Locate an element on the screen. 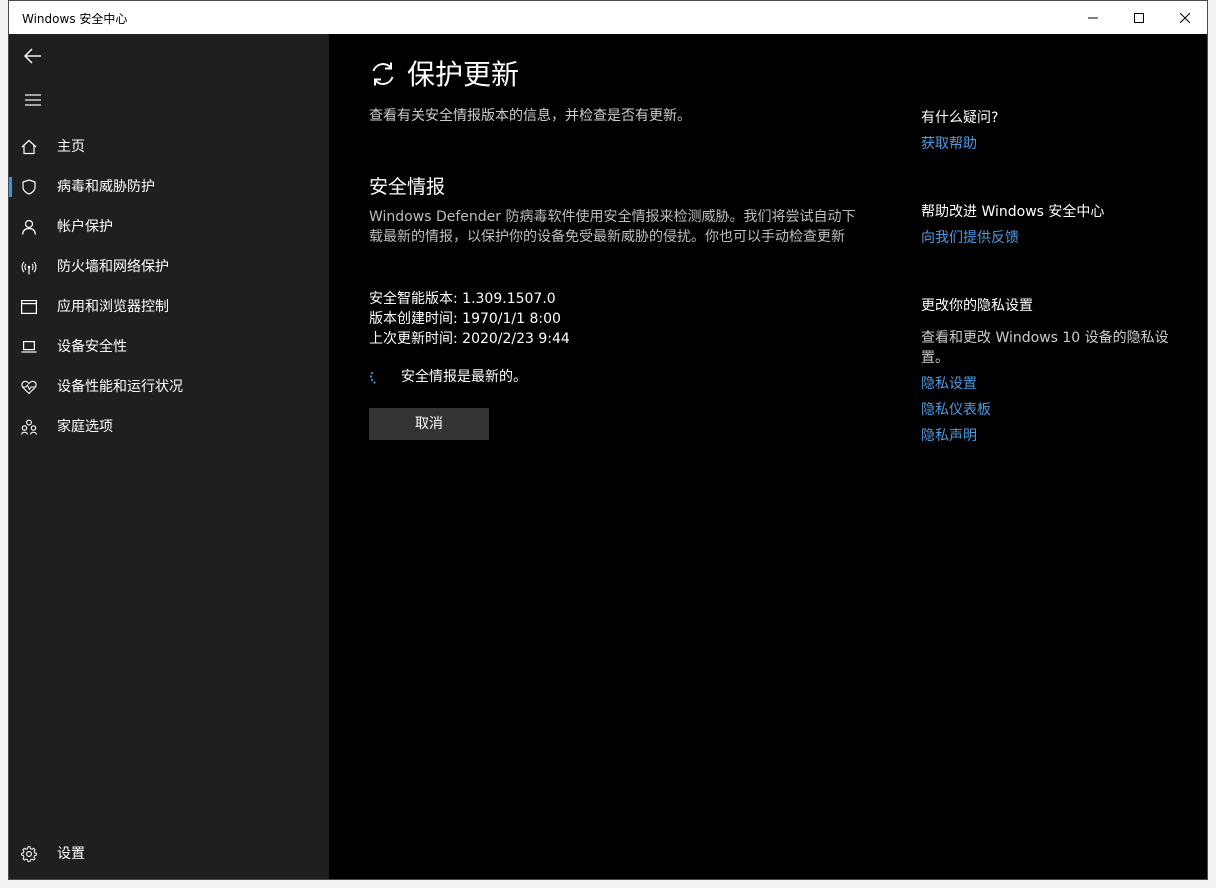  heart-pulse-icon is located at coordinates (29, 387).